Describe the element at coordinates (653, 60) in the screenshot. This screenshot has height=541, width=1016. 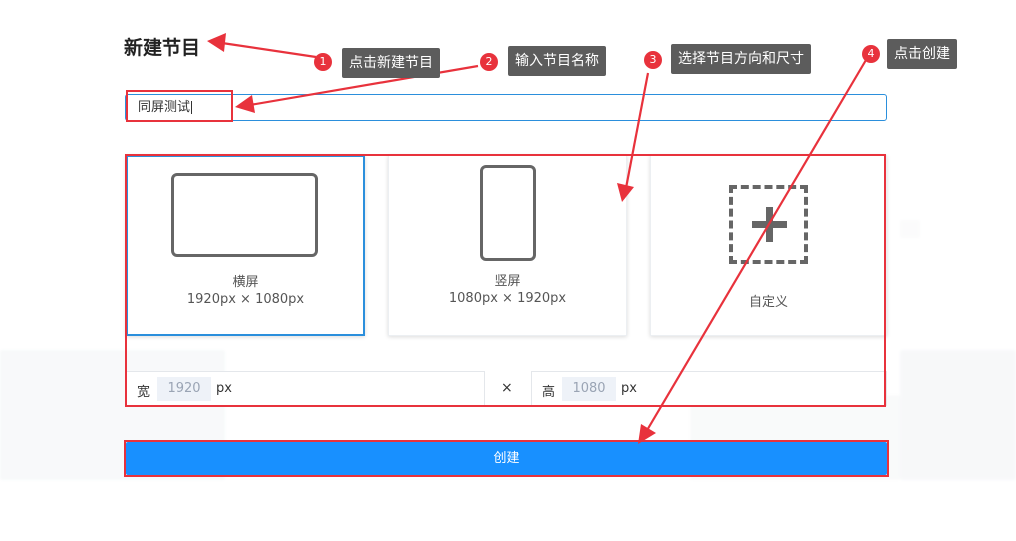
I see `step-3-badge: 3` at that location.